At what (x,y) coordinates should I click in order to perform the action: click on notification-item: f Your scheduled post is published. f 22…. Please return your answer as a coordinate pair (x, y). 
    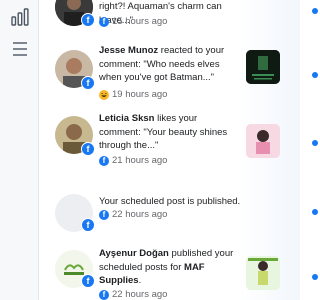
    Looking at the image, I should click on (186, 211).